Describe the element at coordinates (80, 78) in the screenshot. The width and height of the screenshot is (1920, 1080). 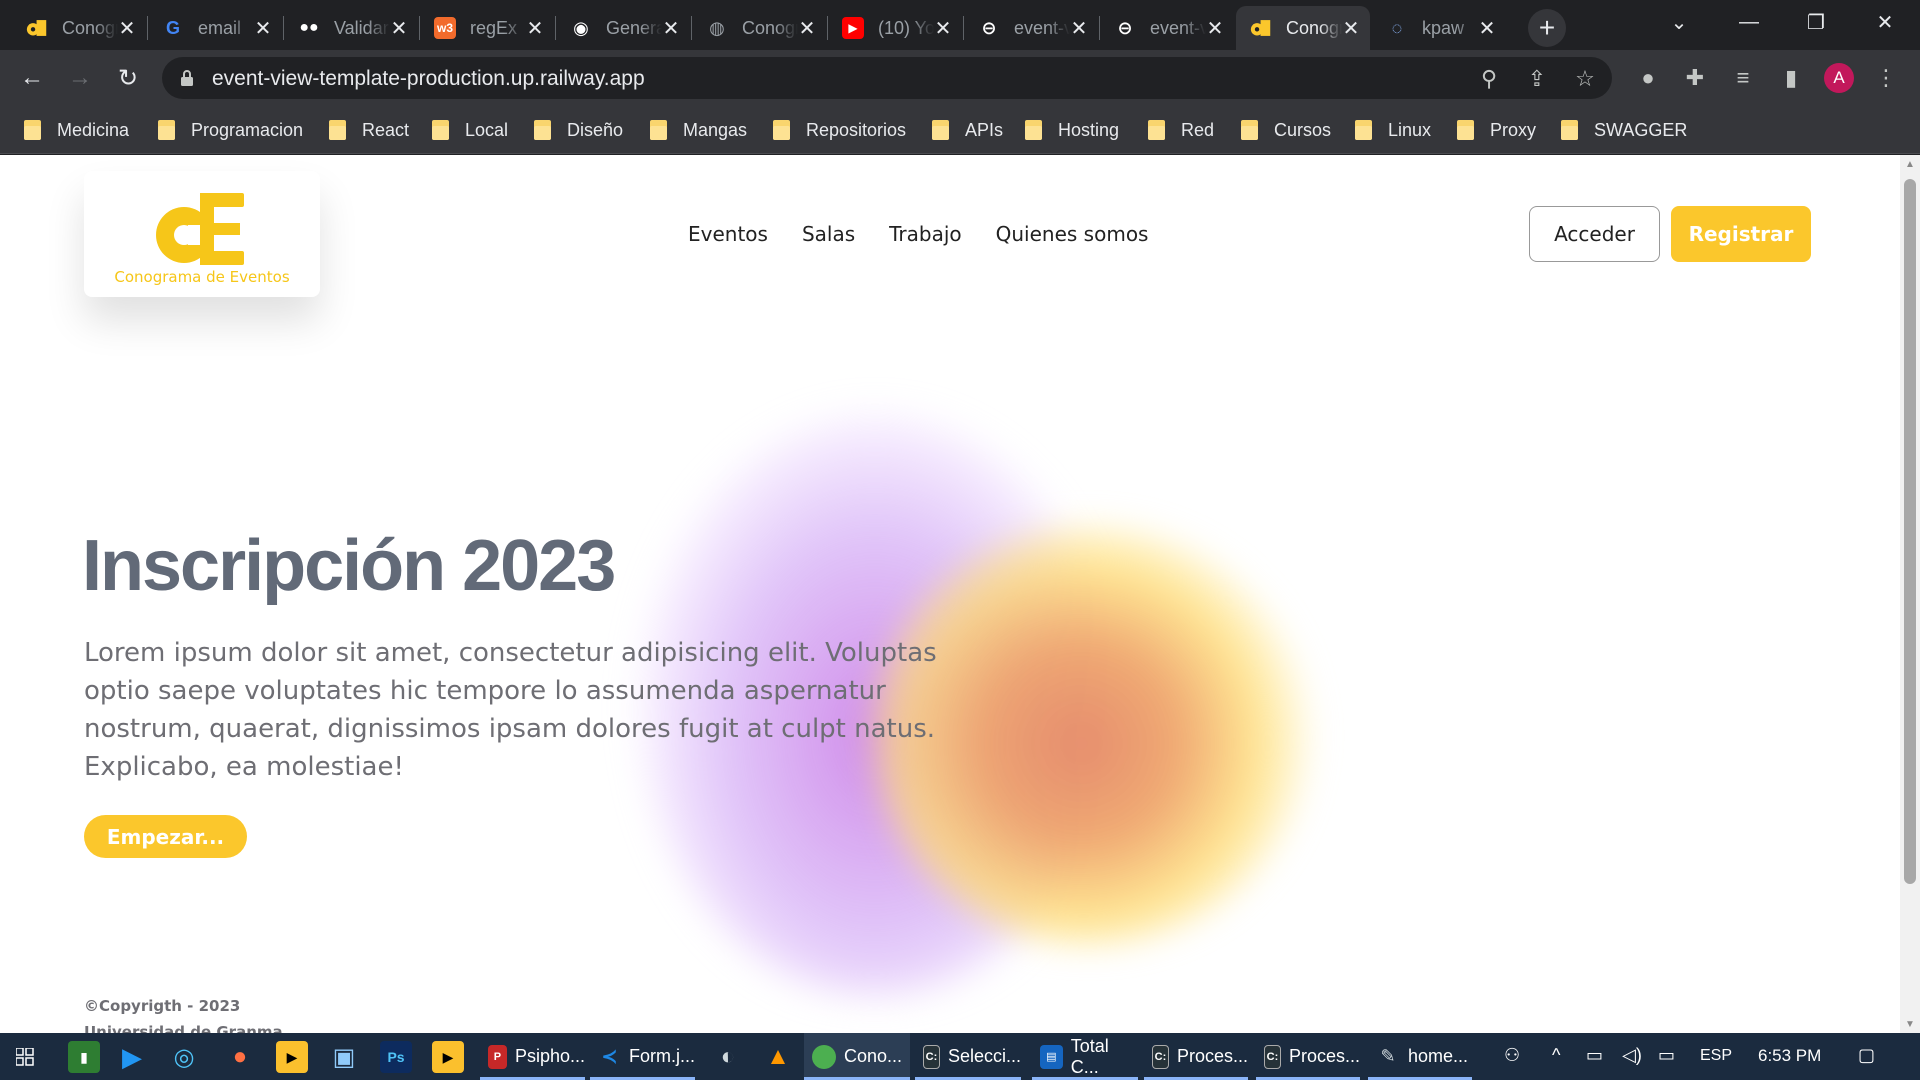
I see `forward-button: →` at that location.